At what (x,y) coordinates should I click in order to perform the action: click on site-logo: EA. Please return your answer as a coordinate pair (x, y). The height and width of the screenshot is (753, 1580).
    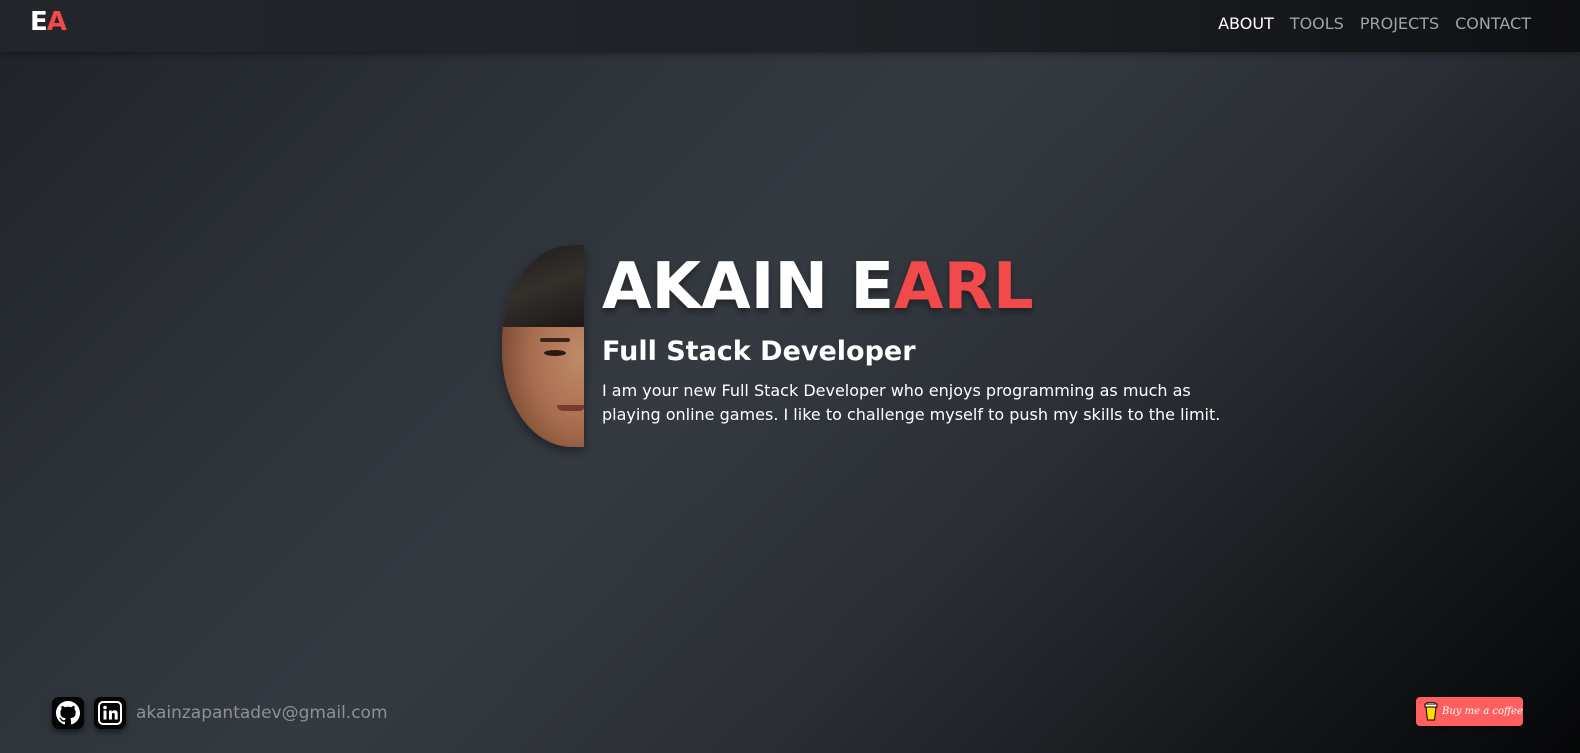
    Looking at the image, I should click on (48, 22).